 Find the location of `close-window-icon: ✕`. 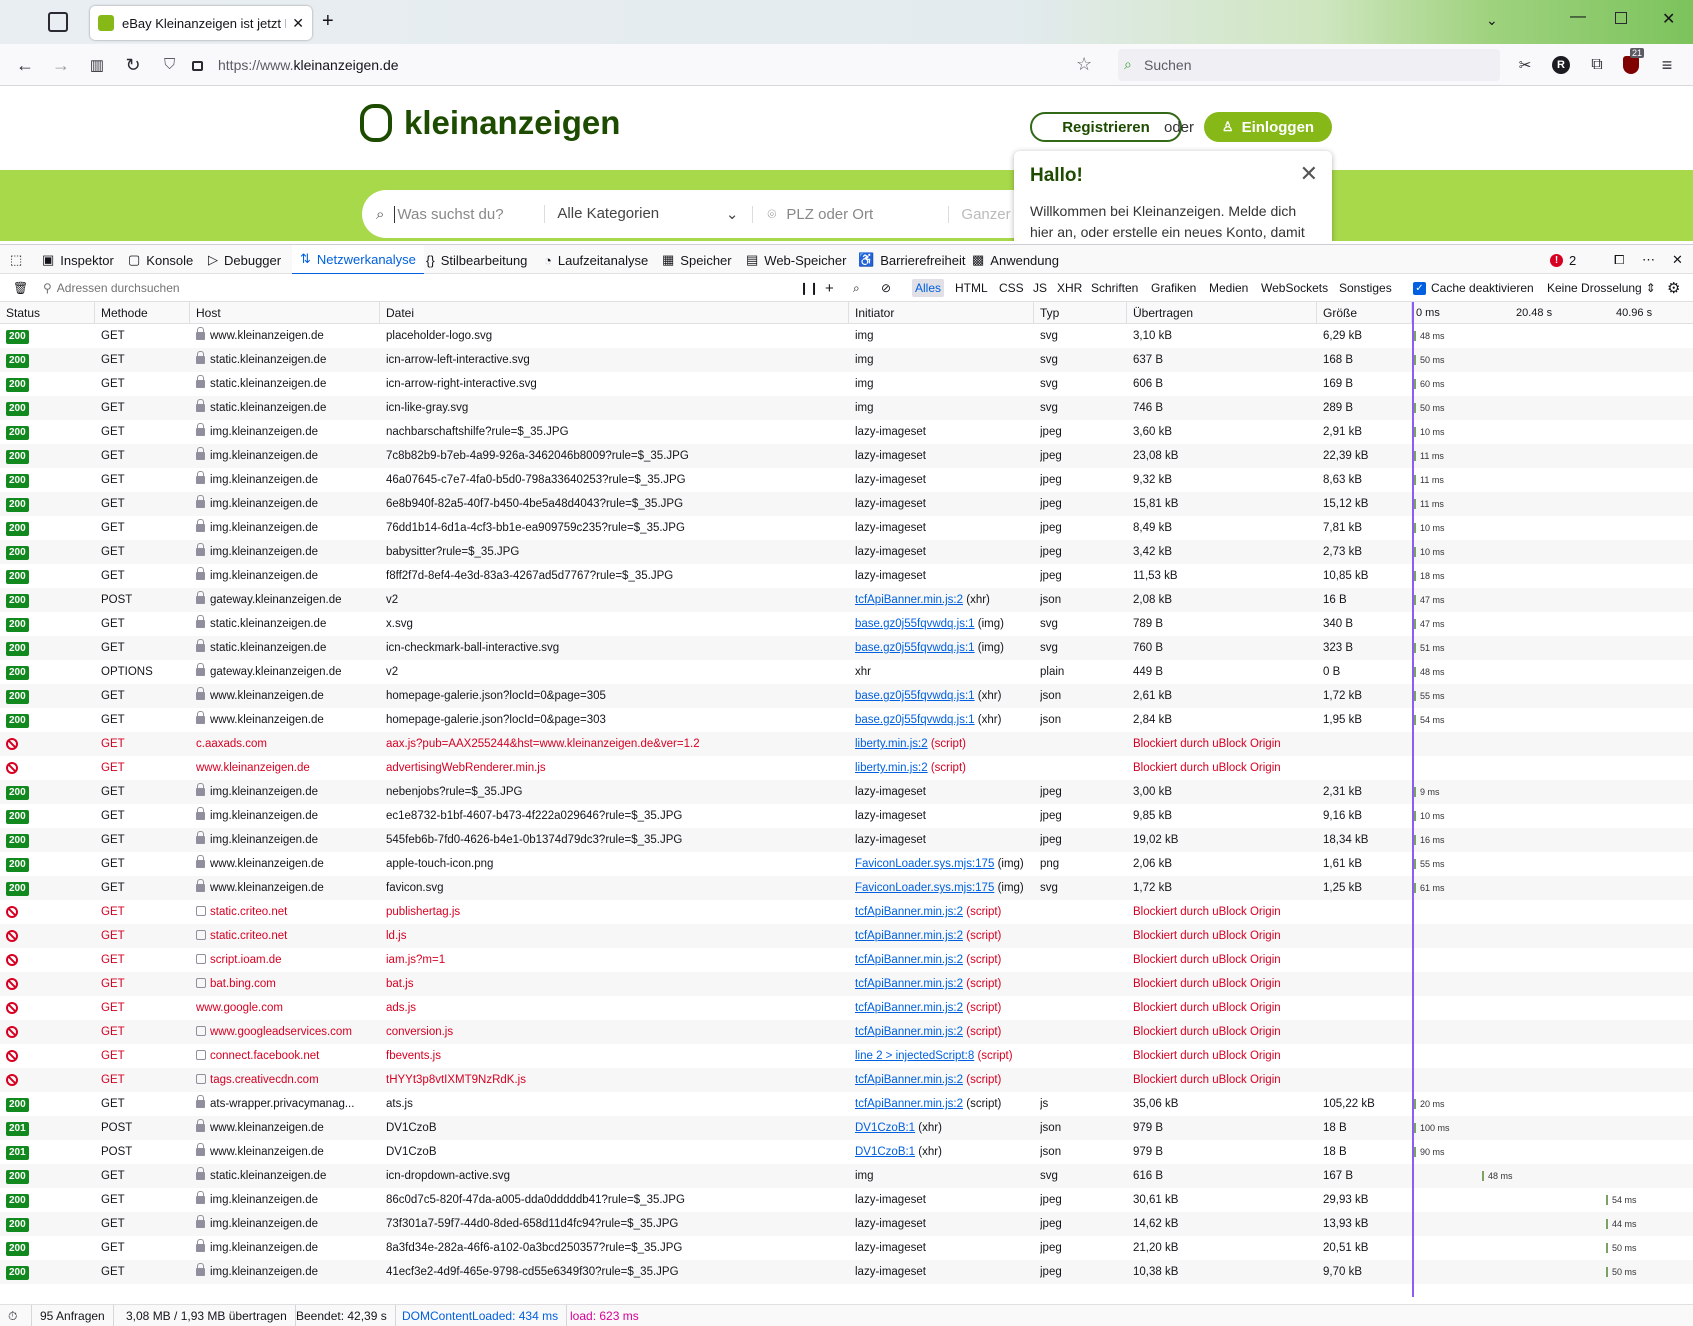

close-window-icon: ✕ is located at coordinates (1668, 19).